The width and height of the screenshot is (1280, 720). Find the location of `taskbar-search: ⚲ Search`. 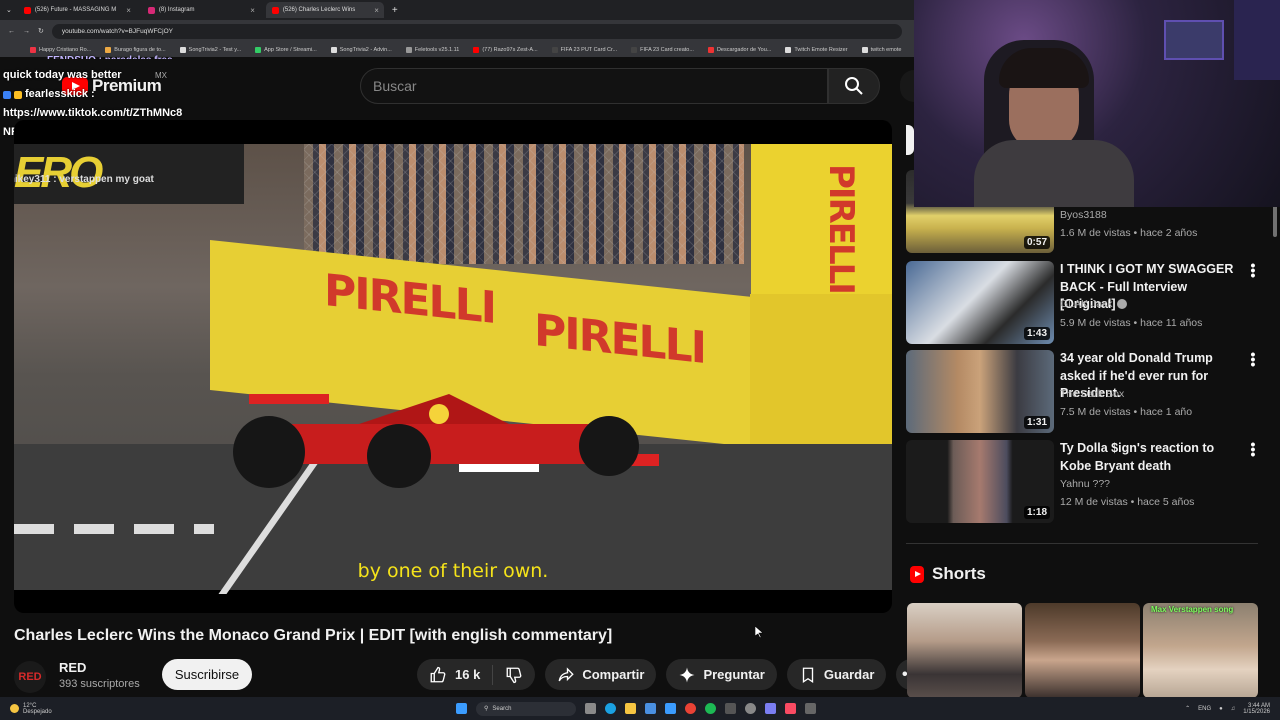

taskbar-search: ⚲ Search is located at coordinates (526, 708).